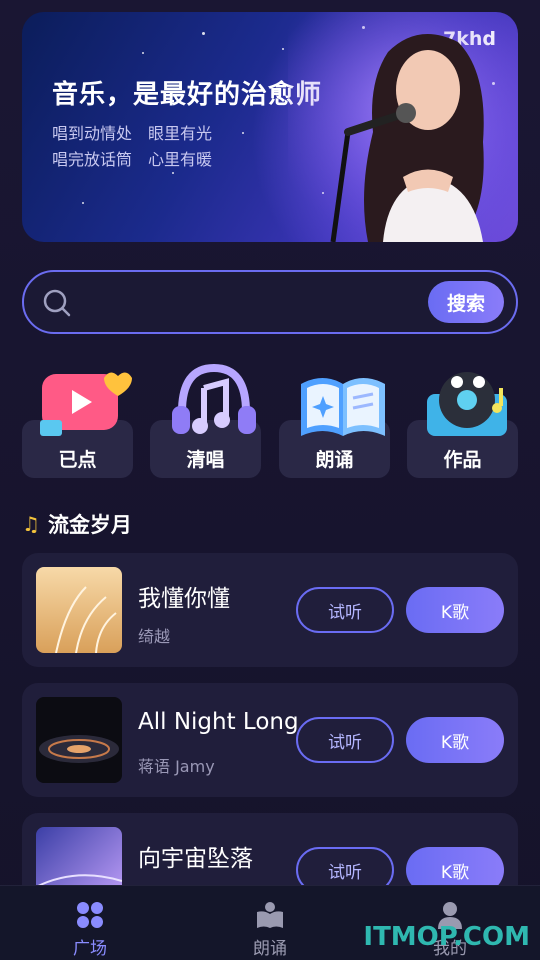 The width and height of the screenshot is (540, 960). I want to click on watermark-text: ITMOP.COM, so click(446, 937).